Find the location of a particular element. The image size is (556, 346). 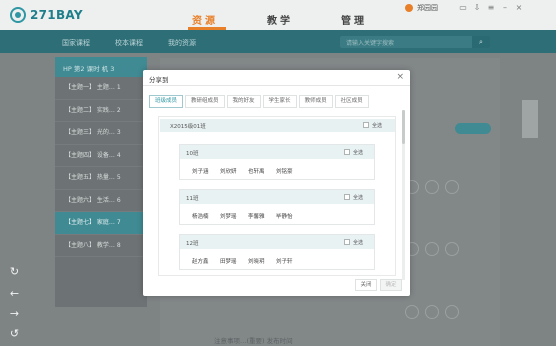

refresh-icon: ↻ is located at coordinates (14, 271).